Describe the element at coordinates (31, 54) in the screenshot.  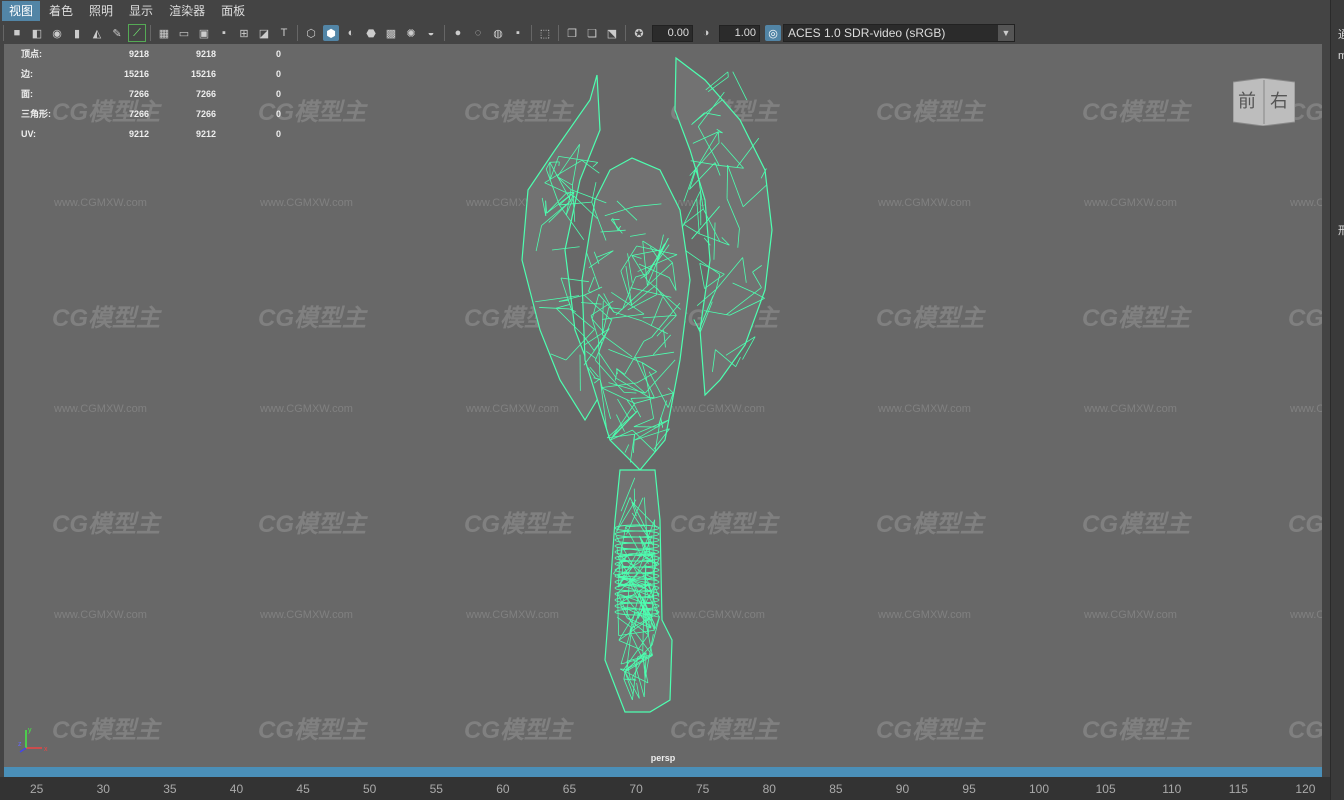
I see `hud-label: 顶点:` at that location.